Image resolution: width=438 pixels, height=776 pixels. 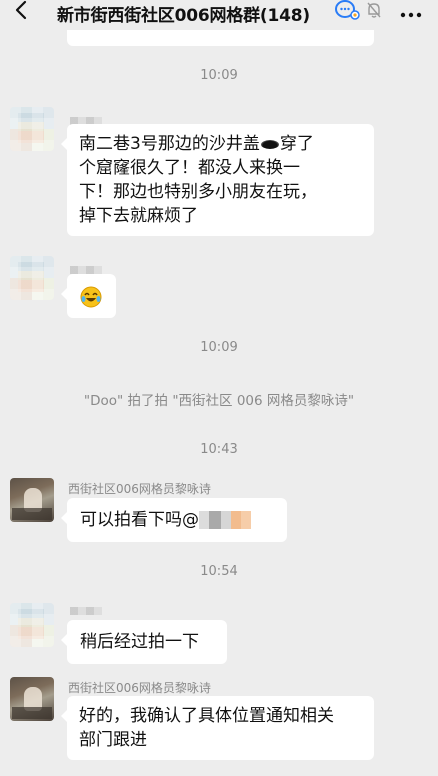 What do you see at coordinates (217, 728) in the screenshot?
I see `message-bubble: 好的，我确认了具体位置通知相关 部门跟进` at bounding box center [217, 728].